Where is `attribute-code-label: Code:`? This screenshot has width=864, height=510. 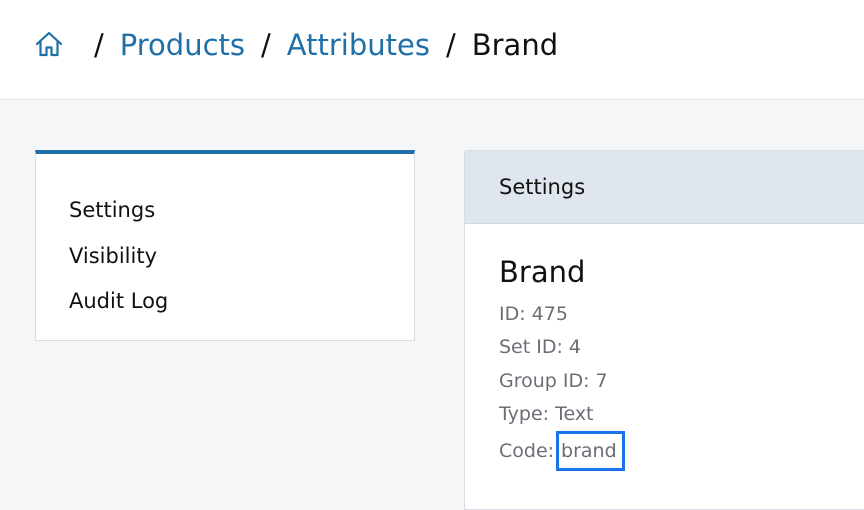 attribute-code-label: Code: is located at coordinates (527, 451).